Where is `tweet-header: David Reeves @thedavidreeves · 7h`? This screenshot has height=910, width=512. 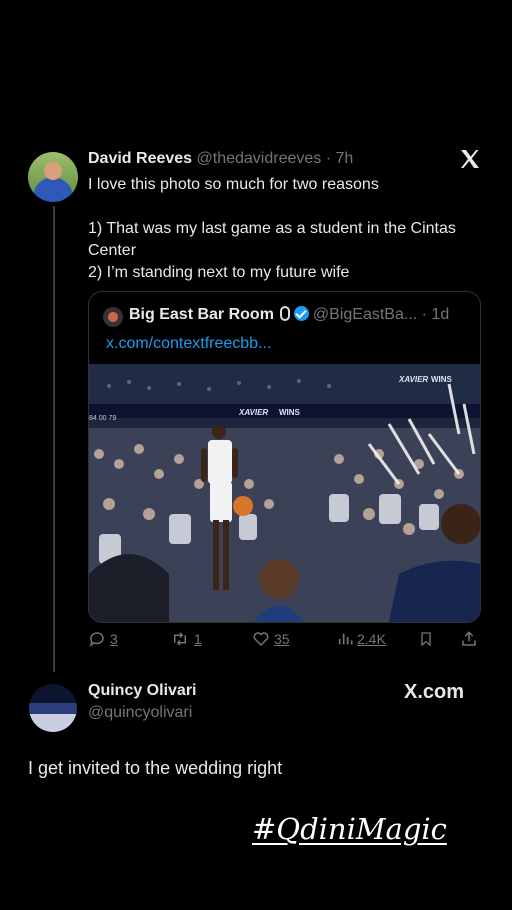 tweet-header: David Reeves @thedavidreeves · 7h is located at coordinates (220, 159).